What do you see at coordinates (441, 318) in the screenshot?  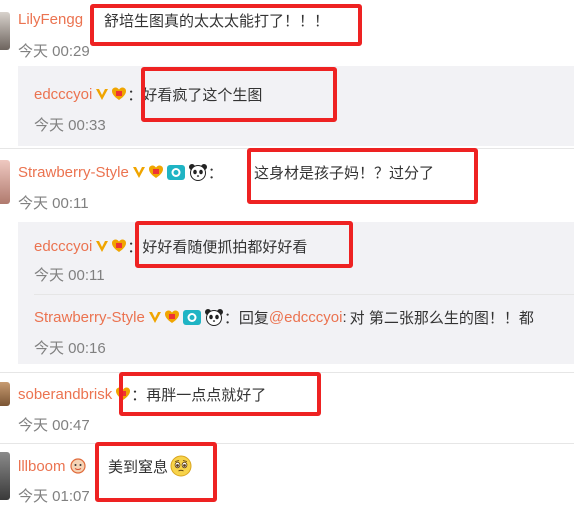 I see `reply-text: 对 第二张那么生的图！！都` at bounding box center [441, 318].